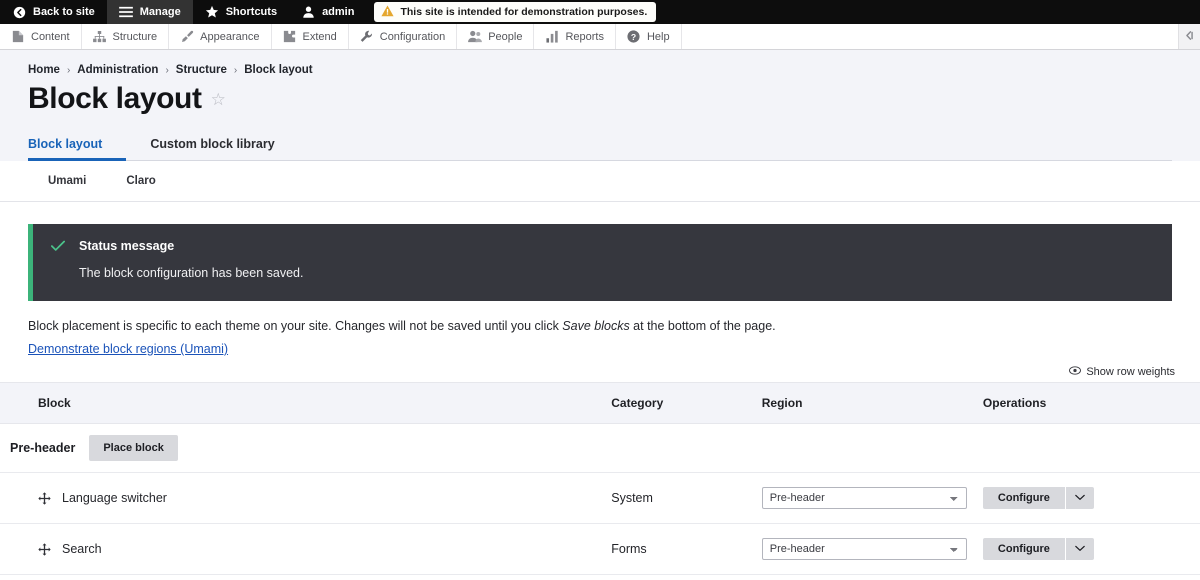 The image size is (1200, 580). What do you see at coordinates (58, 261) in the screenshot?
I see `check-icon` at bounding box center [58, 261].